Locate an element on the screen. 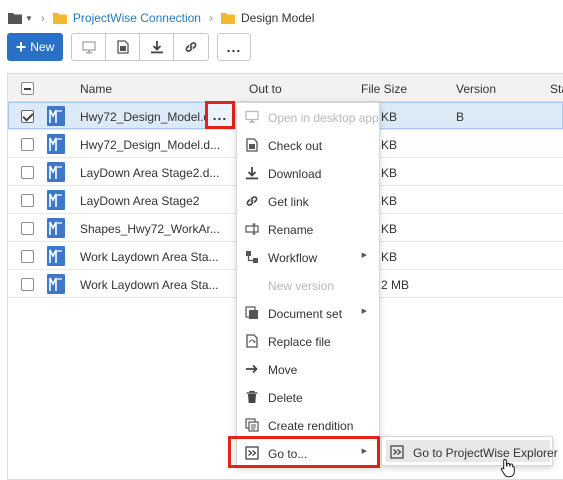  new-button-label: New is located at coordinates (42, 47).